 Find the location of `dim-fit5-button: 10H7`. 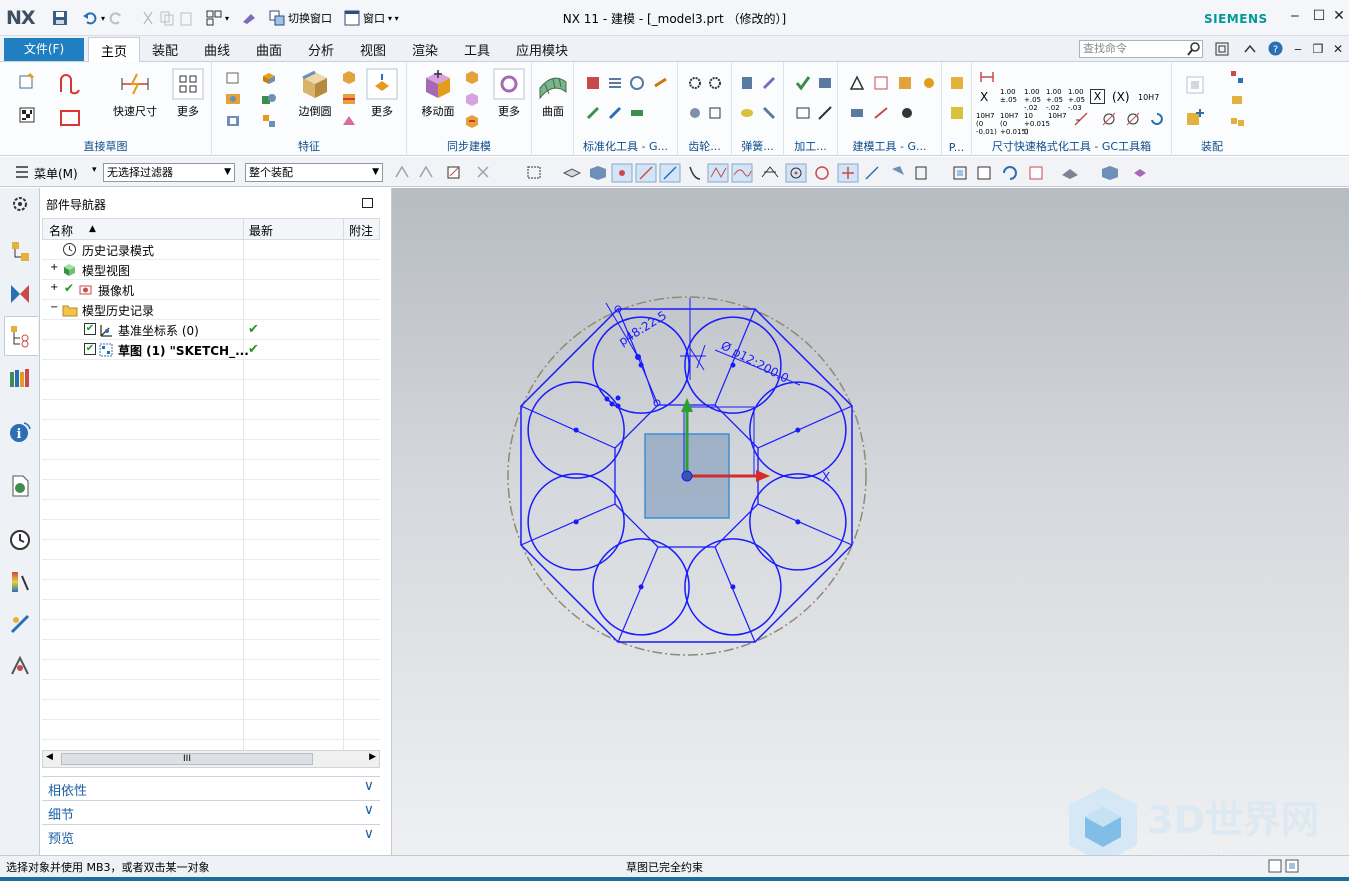

dim-fit5-button: 10H7 is located at coordinates (1059, 116).